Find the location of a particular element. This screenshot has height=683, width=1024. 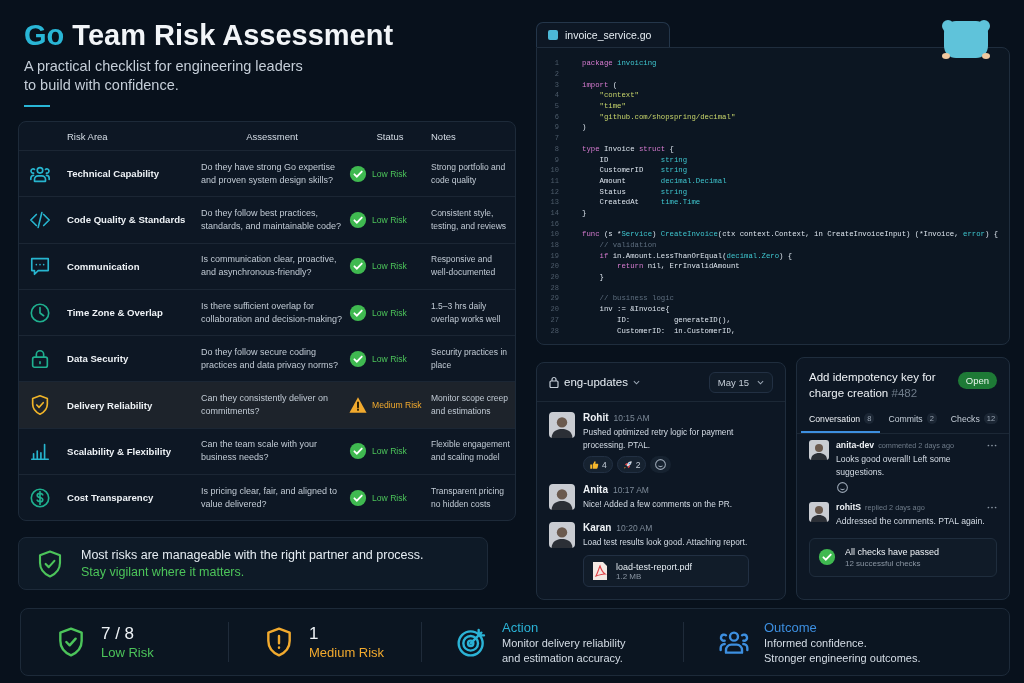

summary-note: Stay vigilant where it matters. is located at coordinates (163, 572).